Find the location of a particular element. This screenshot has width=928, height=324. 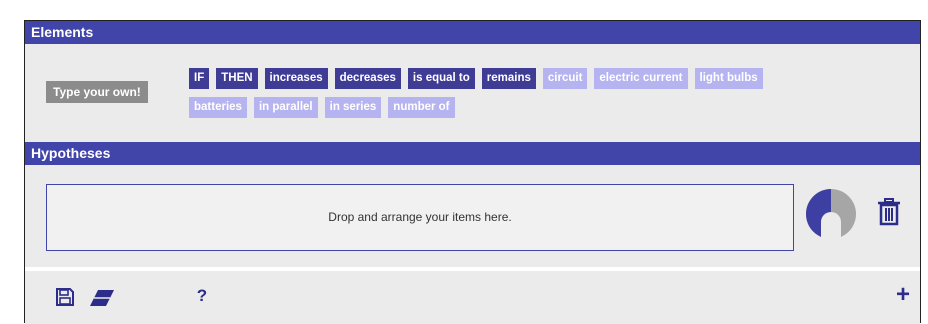

element-chip: increases is located at coordinates (296, 78).